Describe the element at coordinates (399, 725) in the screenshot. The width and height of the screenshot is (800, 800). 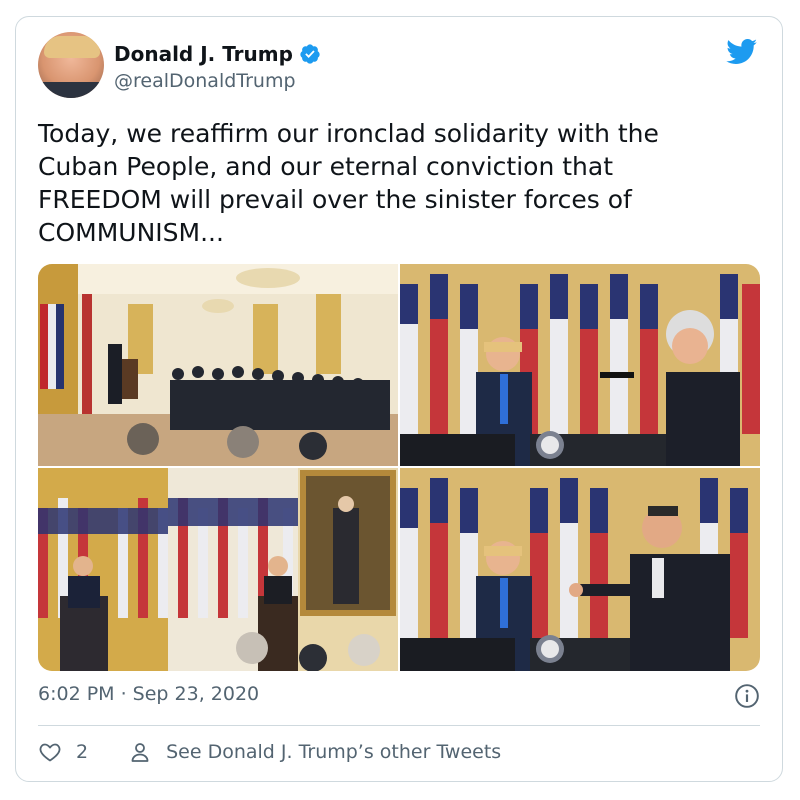
I see `divider` at that location.